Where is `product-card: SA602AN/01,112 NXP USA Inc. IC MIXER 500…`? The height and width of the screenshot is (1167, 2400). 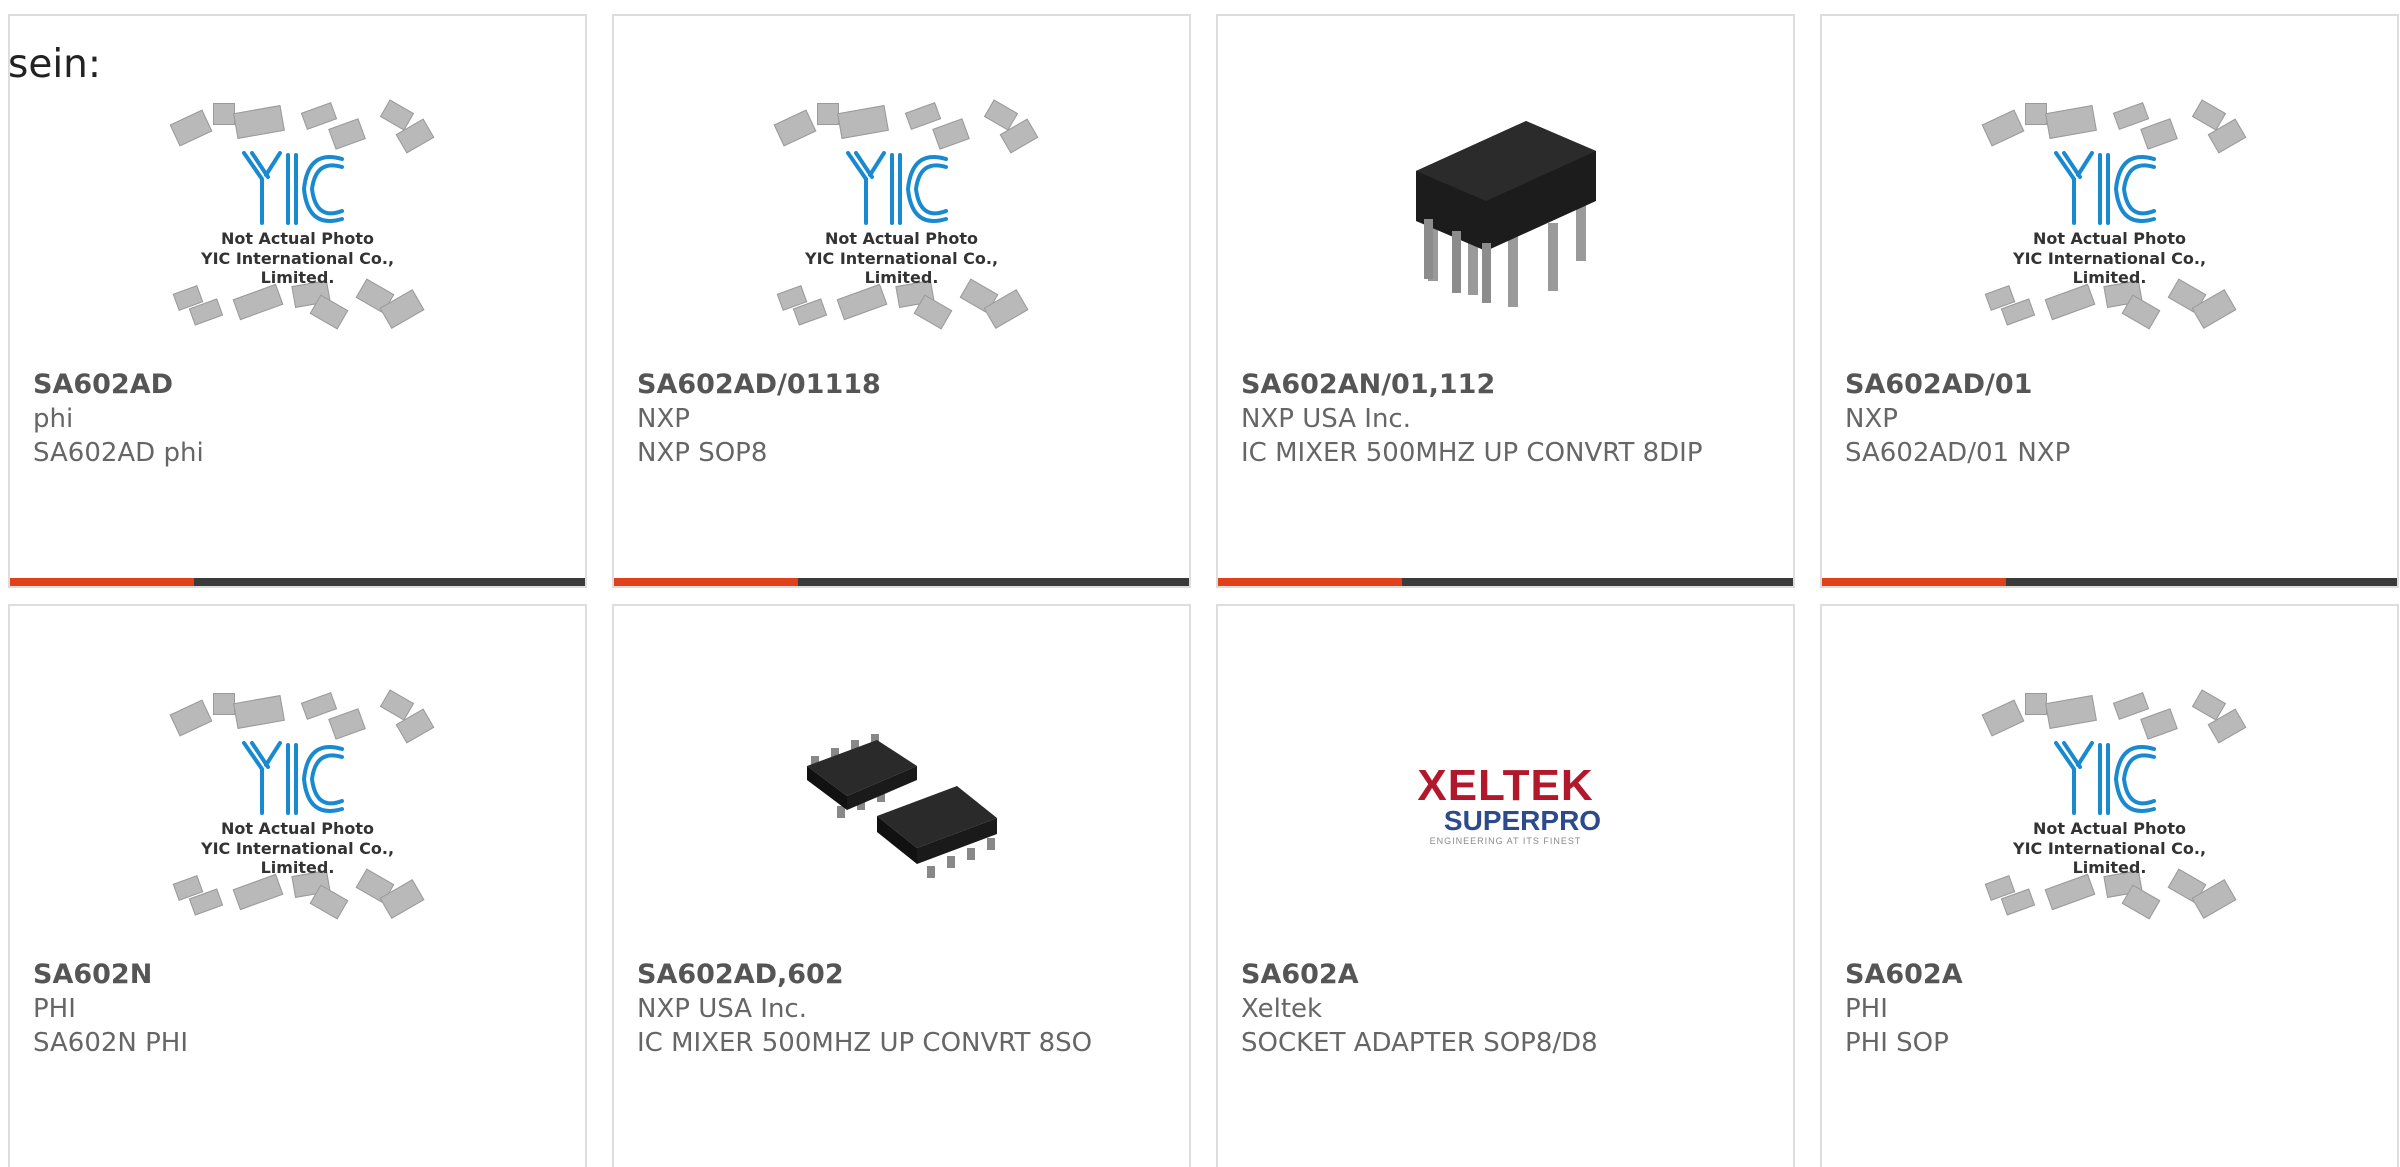 product-card: SA602AN/01,112 NXP USA Inc. IC MIXER 500… is located at coordinates (1505, 301).